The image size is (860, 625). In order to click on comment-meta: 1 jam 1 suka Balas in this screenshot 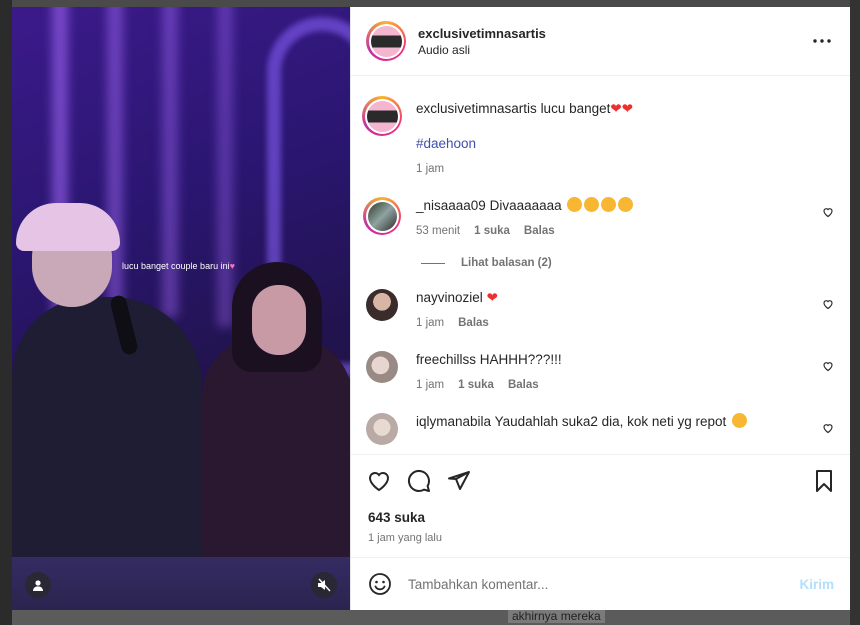, I will do `click(625, 385)`.